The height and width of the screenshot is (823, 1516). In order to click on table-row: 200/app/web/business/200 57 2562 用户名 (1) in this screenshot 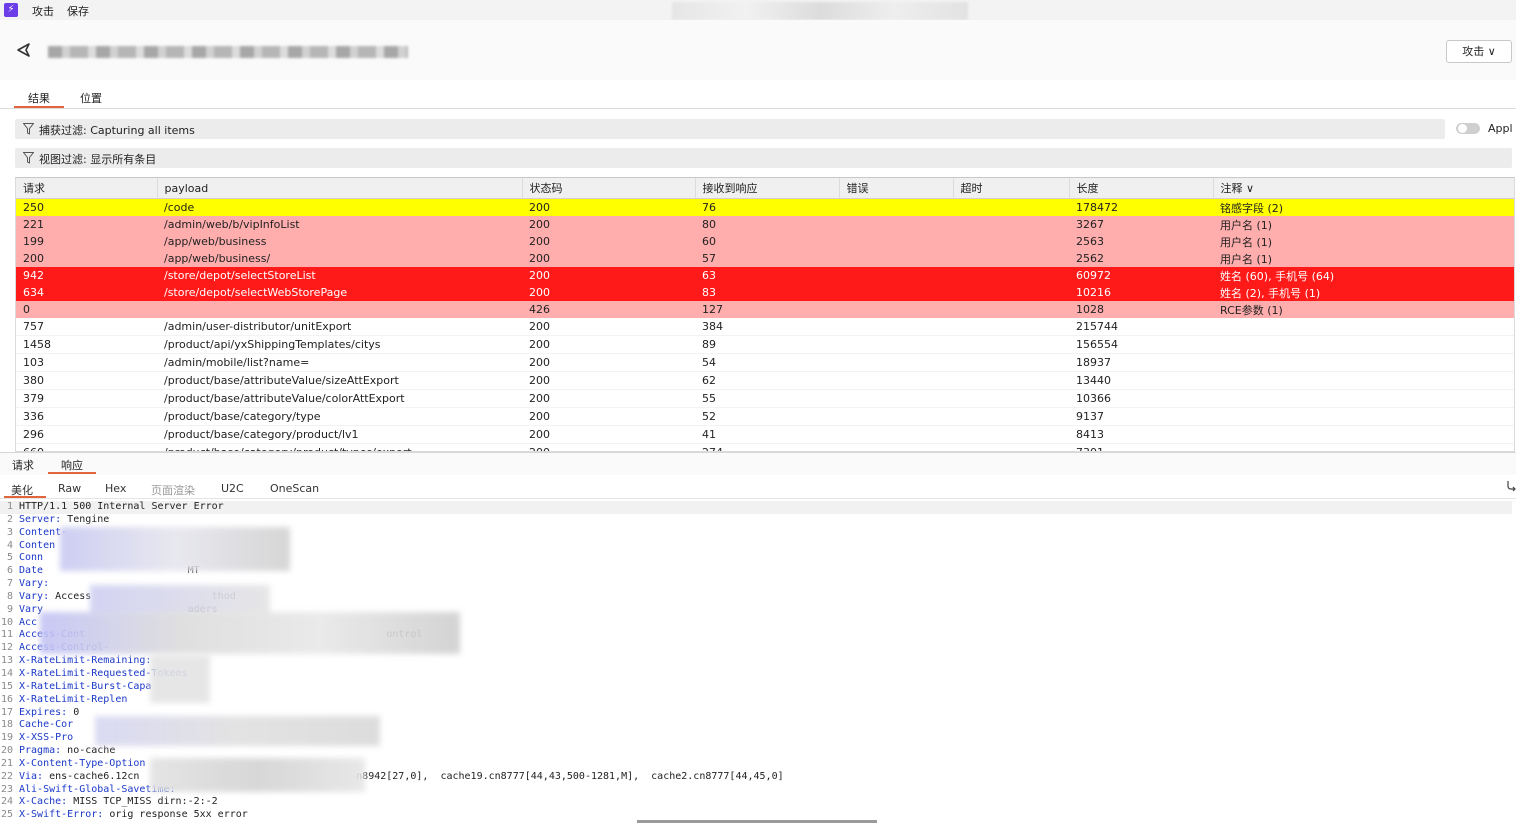, I will do `click(765, 258)`.